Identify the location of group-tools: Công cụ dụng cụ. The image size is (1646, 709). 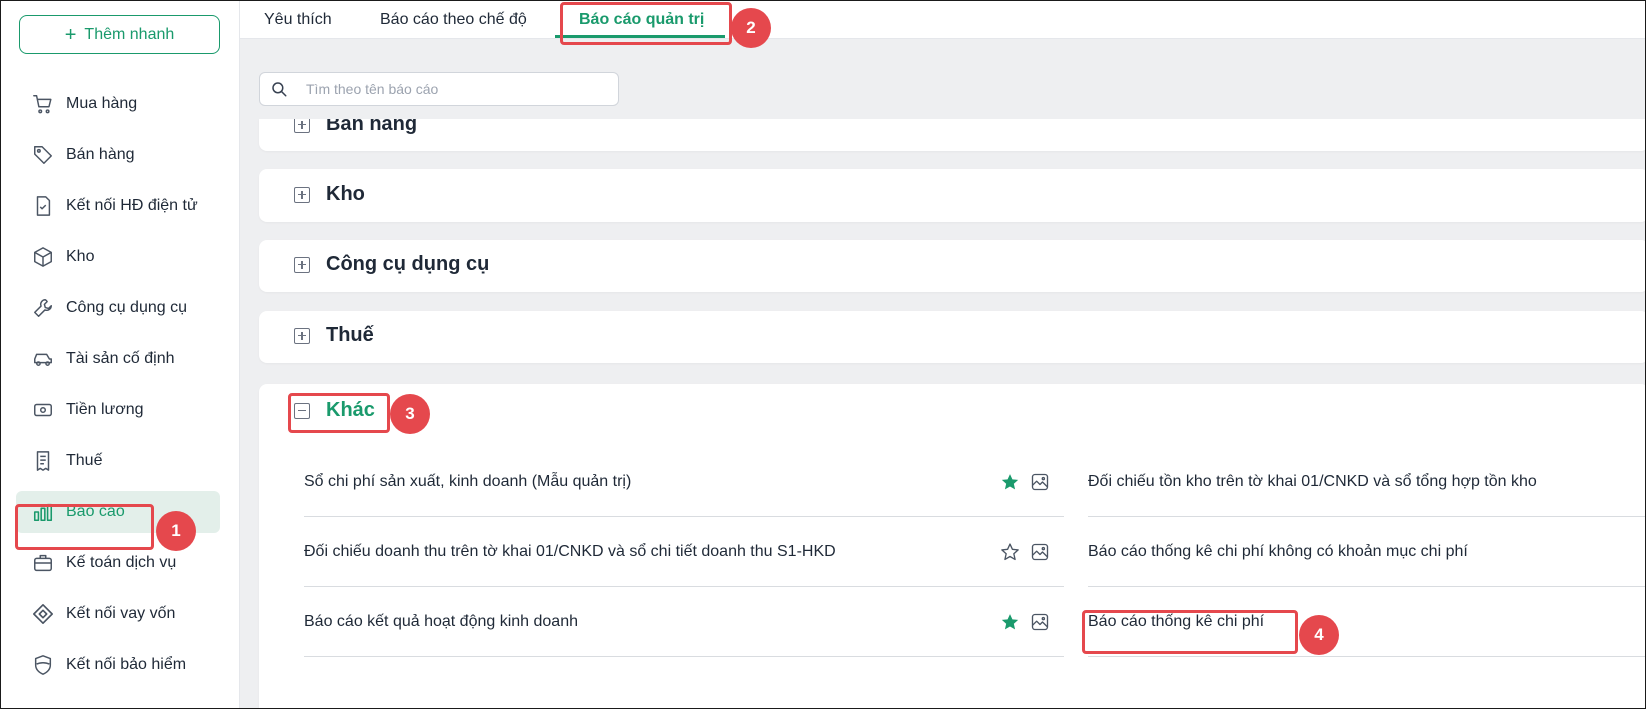
(952, 266).